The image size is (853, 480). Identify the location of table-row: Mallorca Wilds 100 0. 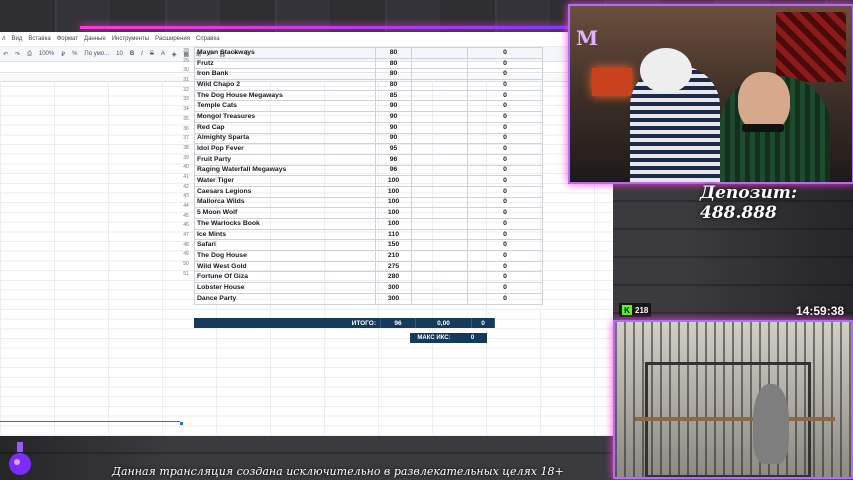
(368, 202).